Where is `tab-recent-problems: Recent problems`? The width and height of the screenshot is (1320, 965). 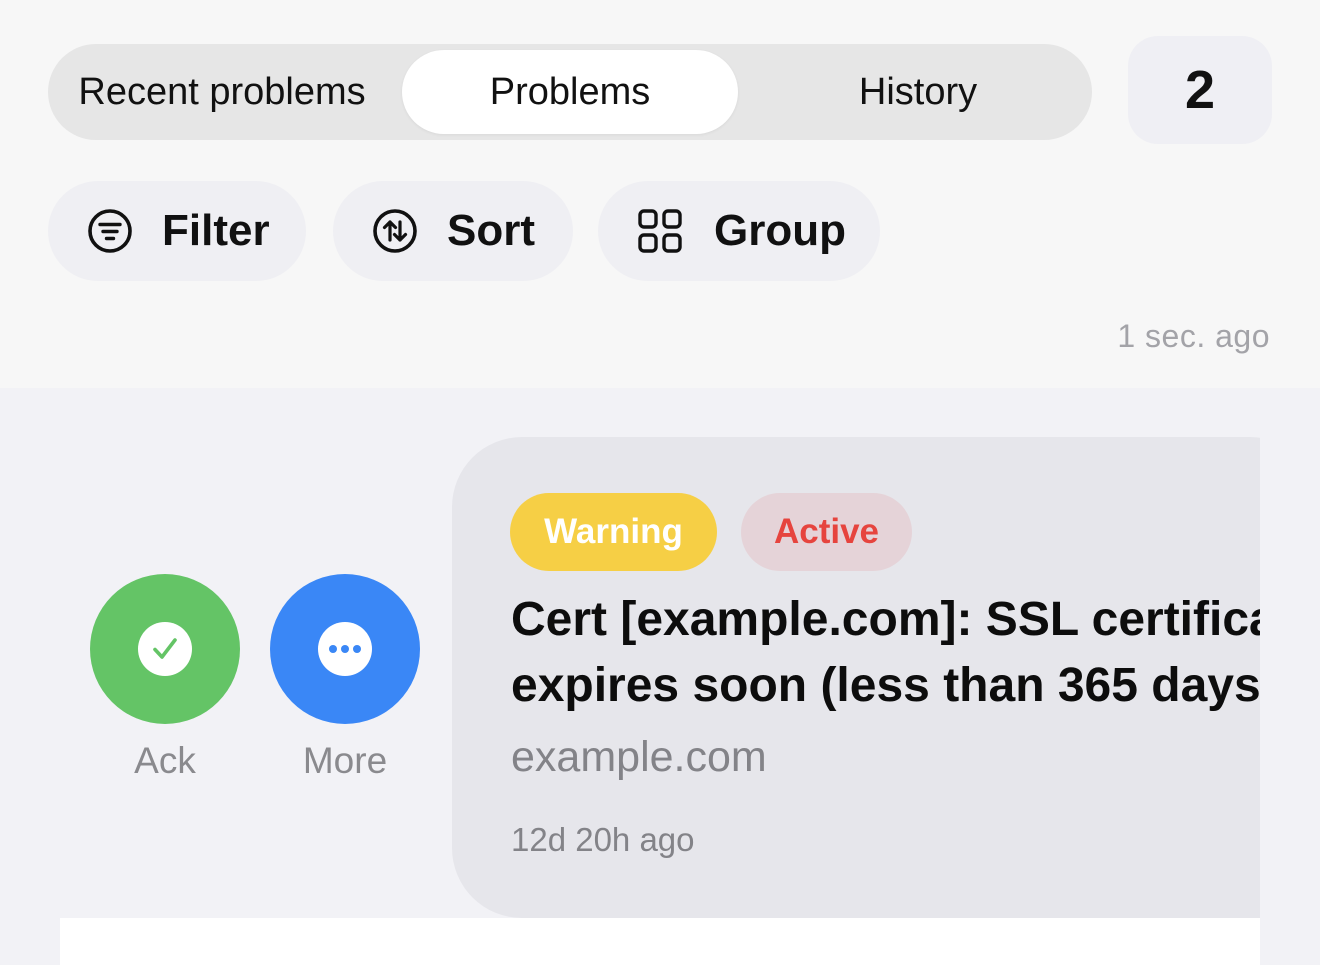 tab-recent-problems: Recent problems is located at coordinates (222, 92).